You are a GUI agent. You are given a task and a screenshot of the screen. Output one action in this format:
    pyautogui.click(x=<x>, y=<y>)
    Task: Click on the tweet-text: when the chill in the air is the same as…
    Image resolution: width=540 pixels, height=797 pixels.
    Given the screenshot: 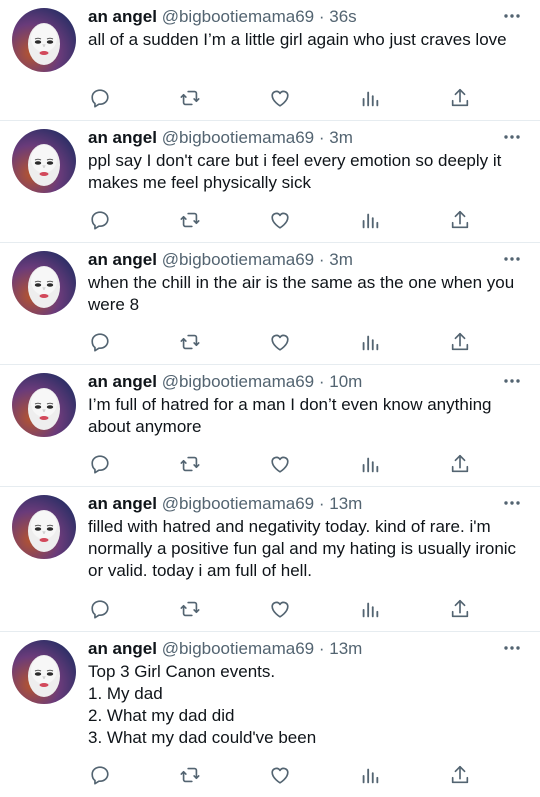 What is the action you would take?
    pyautogui.click(x=301, y=293)
    